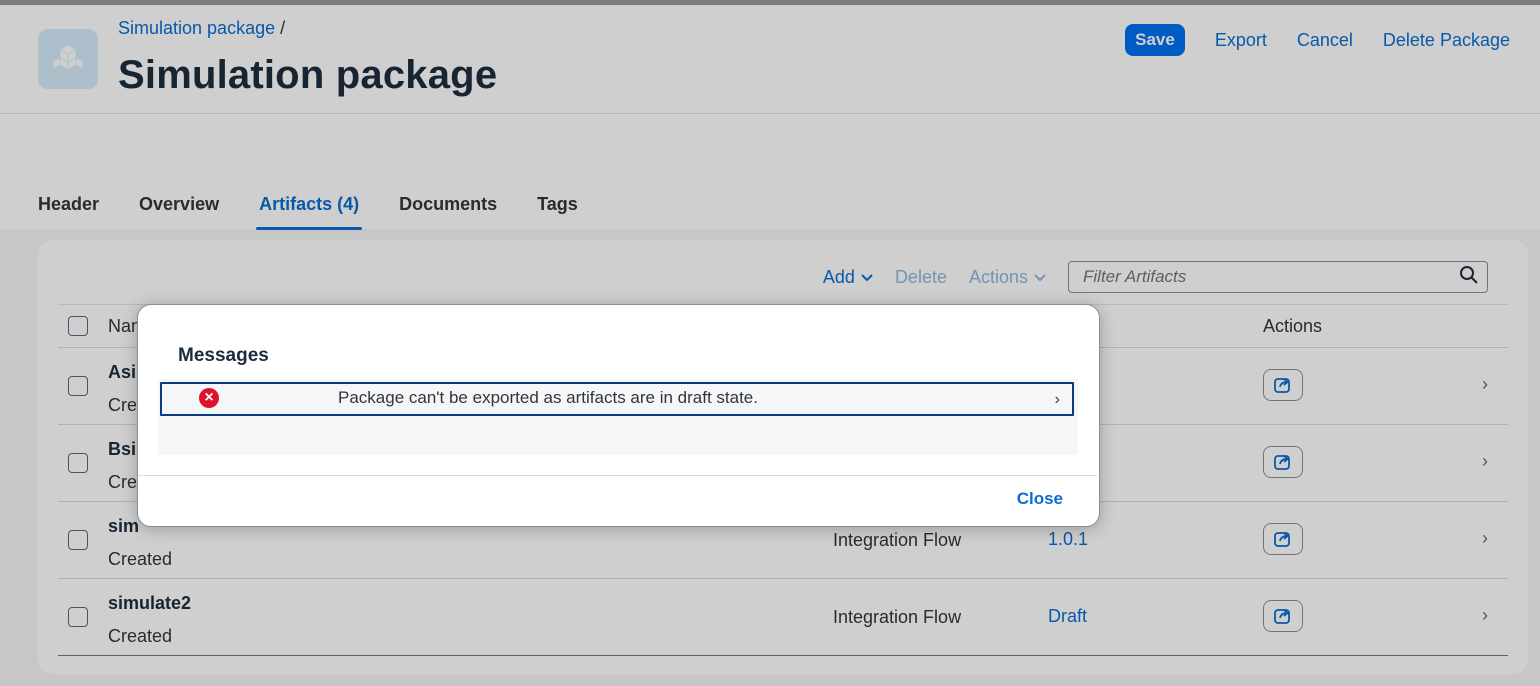 This screenshot has height=686, width=1540. What do you see at coordinates (209, 398) in the screenshot?
I see `error-icon: ×` at bounding box center [209, 398].